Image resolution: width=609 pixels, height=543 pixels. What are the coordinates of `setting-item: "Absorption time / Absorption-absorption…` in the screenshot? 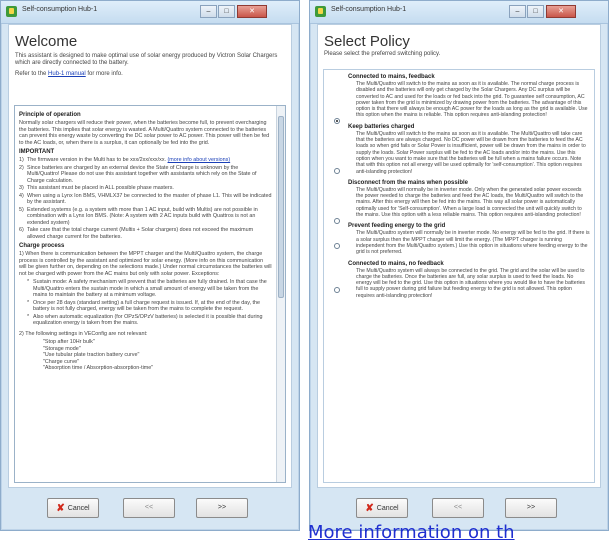 It's located at (98, 368).